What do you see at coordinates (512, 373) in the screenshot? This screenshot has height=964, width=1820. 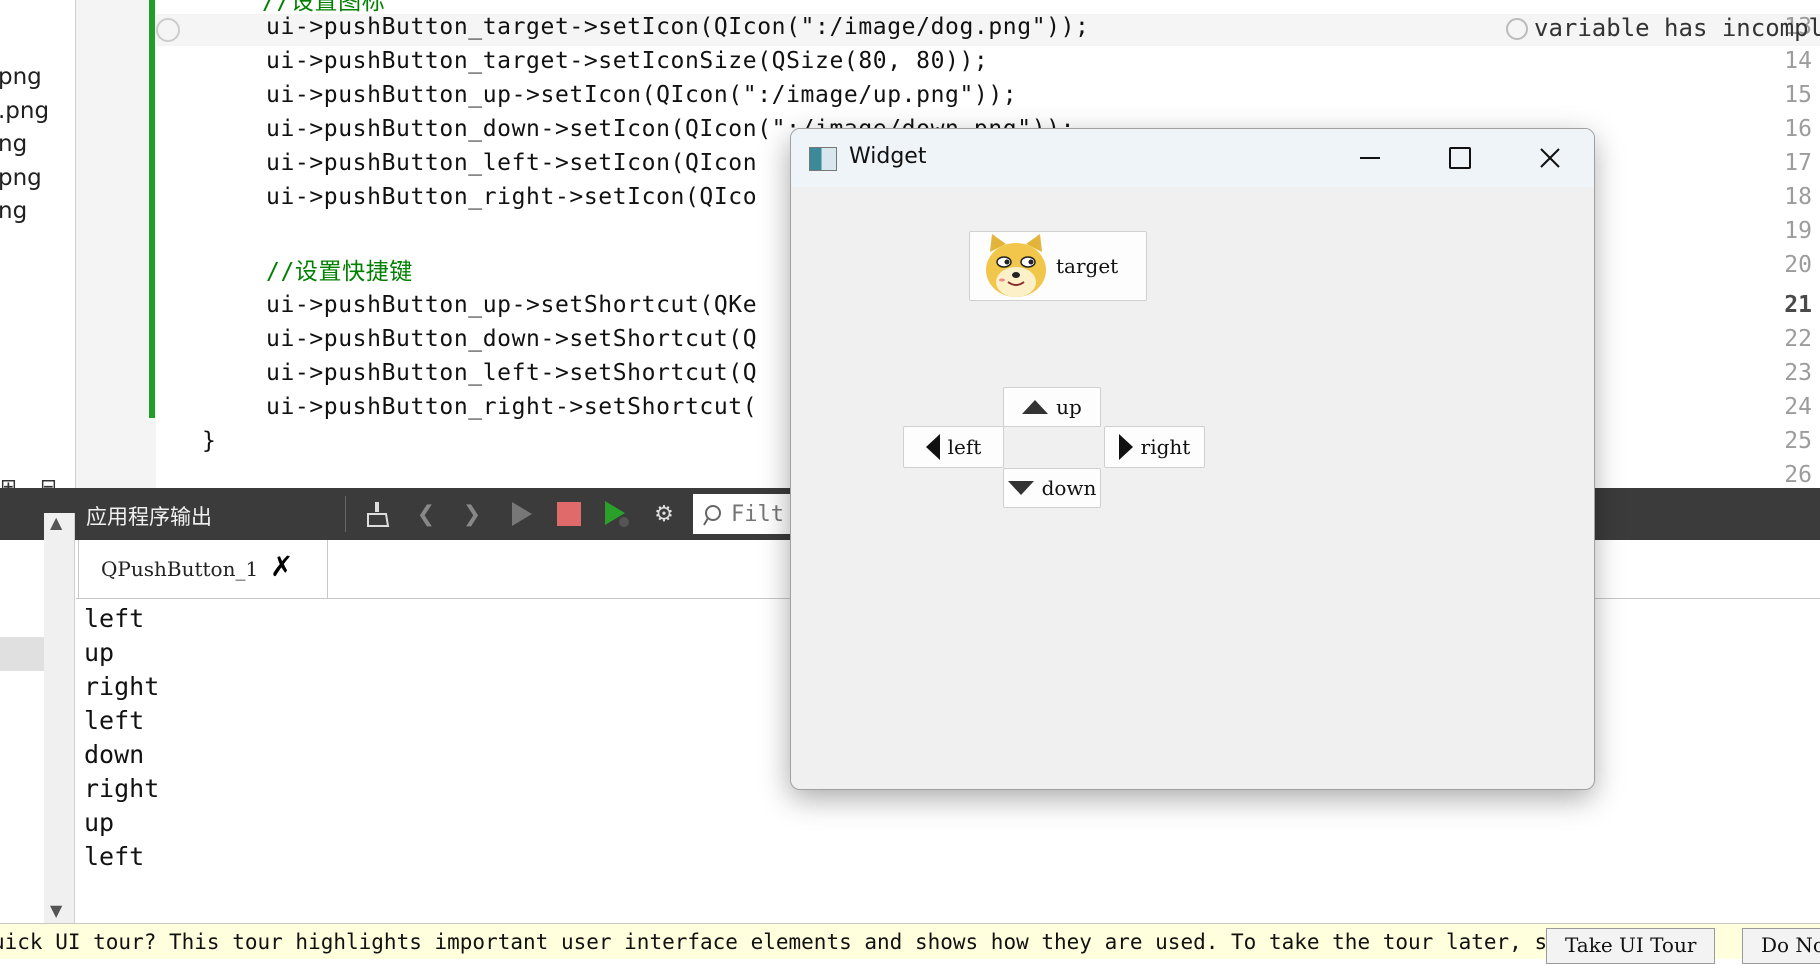 I see `code-line: ui->pushButton_left->setShortcut(Q` at bounding box center [512, 373].